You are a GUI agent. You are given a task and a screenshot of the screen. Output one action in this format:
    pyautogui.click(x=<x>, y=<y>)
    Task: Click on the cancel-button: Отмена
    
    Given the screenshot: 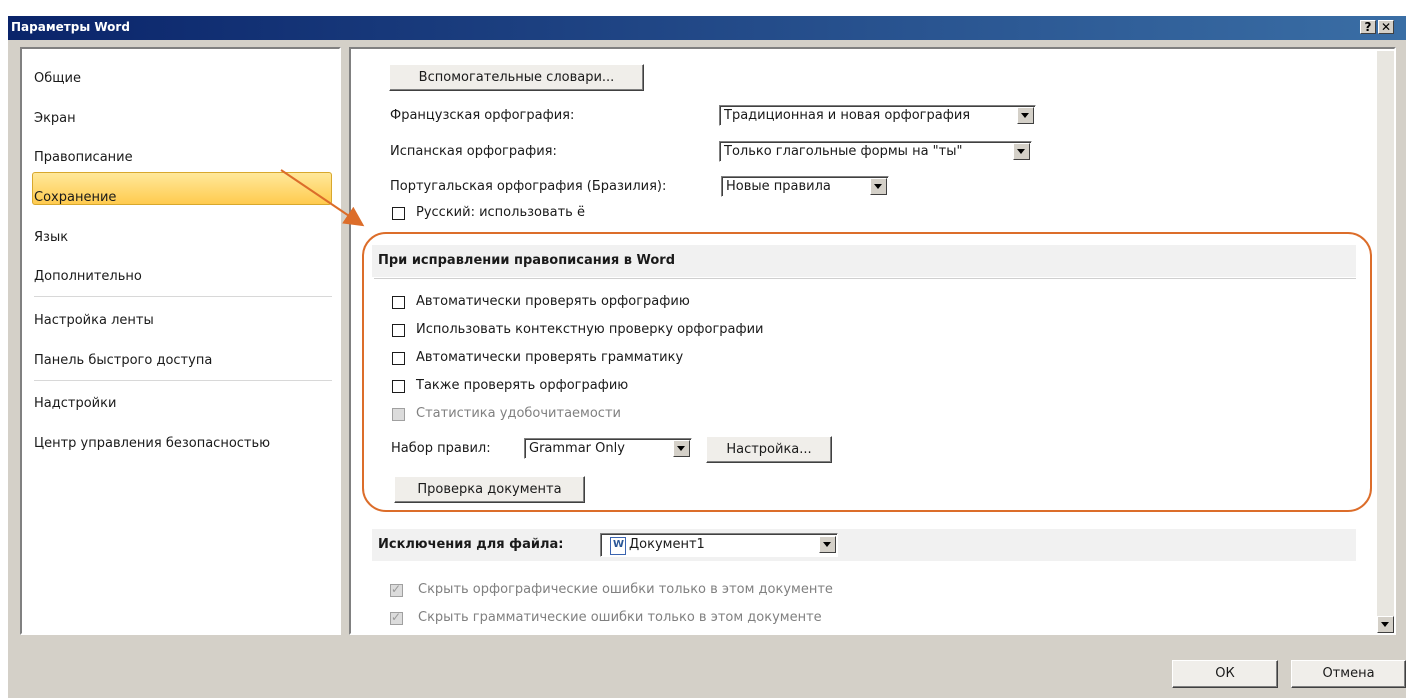 What is the action you would take?
    pyautogui.click(x=1348, y=674)
    